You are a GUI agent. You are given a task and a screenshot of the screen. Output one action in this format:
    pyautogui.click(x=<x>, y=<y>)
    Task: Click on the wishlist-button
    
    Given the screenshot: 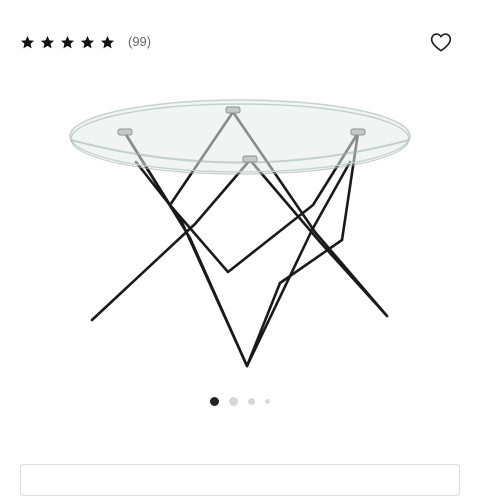 What is the action you would take?
    pyautogui.click(x=441, y=42)
    